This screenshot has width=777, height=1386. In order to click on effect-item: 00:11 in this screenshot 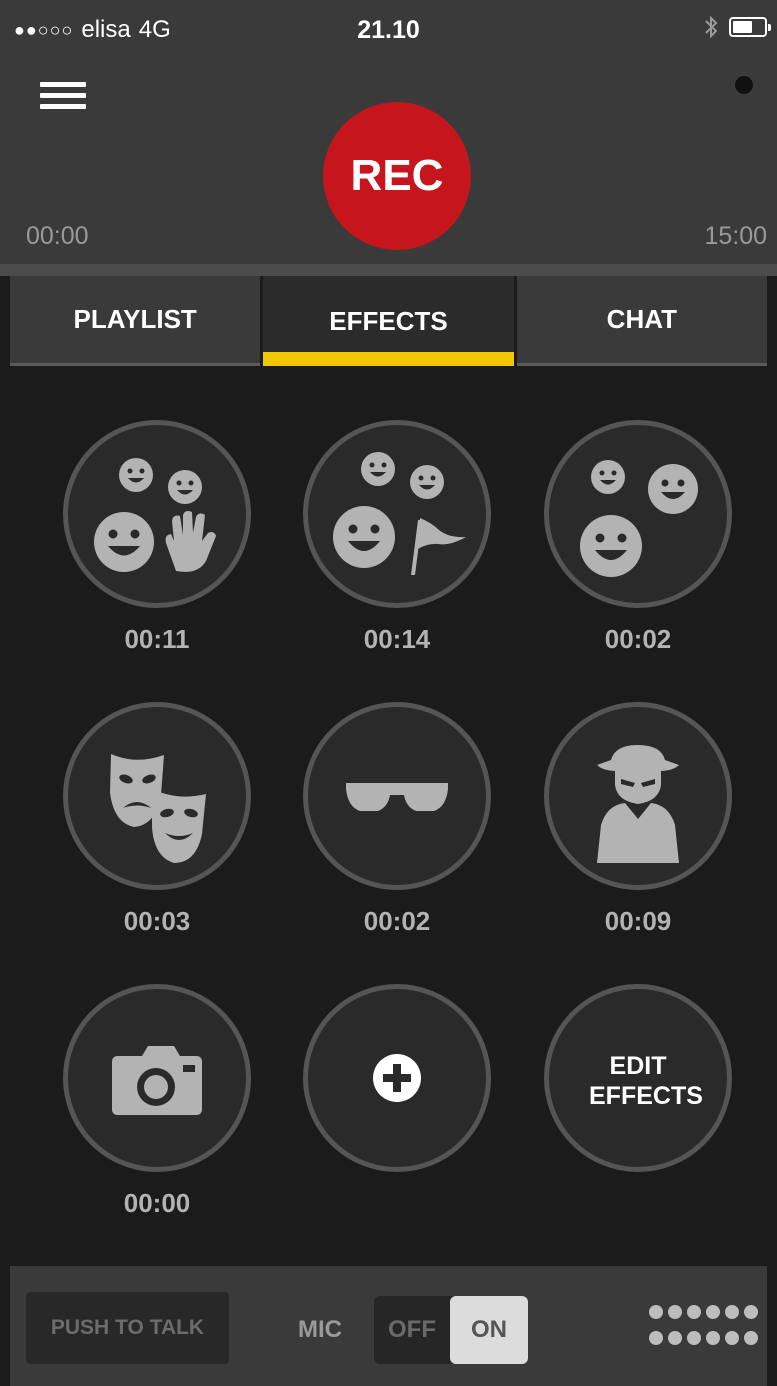, I will do `click(157, 537)`.